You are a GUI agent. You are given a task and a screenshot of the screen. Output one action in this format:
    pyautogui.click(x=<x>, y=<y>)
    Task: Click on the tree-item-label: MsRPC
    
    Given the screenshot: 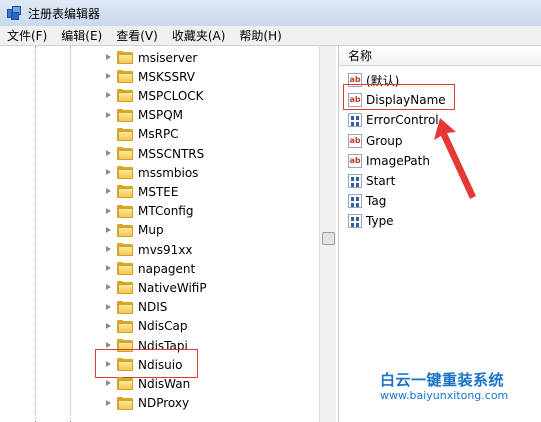 What is the action you would take?
    pyautogui.click(x=158, y=134)
    